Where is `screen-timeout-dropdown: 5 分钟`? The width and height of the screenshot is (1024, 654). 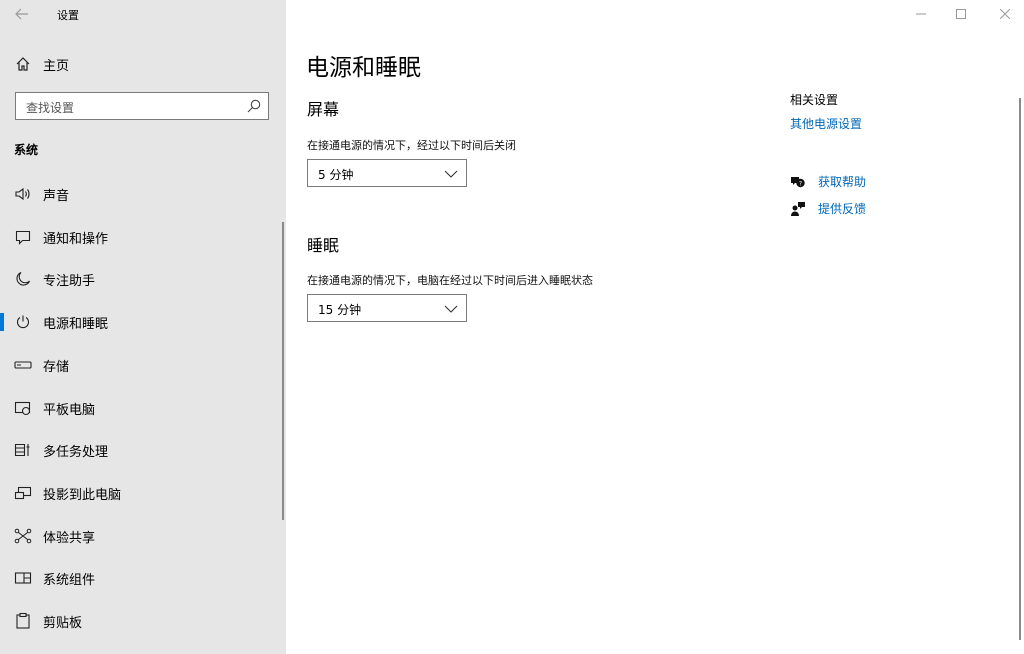
screen-timeout-dropdown: 5 分钟 is located at coordinates (387, 173).